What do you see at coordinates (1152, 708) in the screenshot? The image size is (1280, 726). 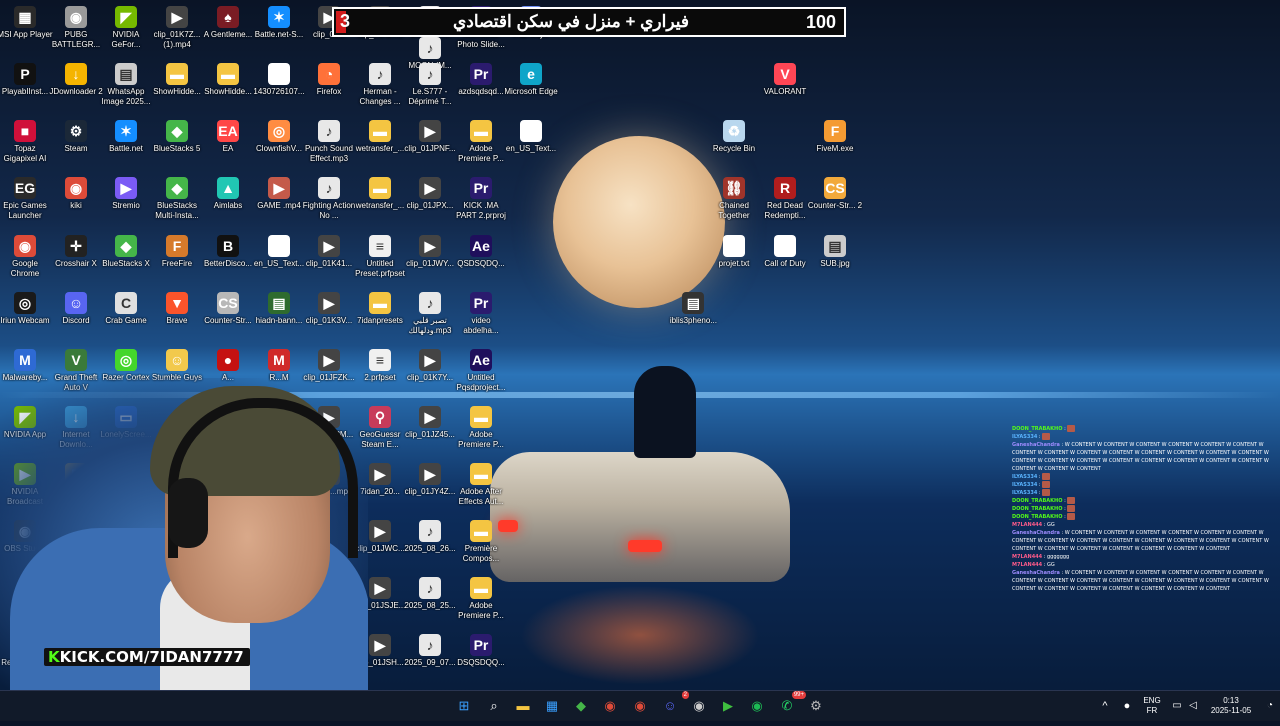 I see `language-indicator: ENG FR` at bounding box center [1152, 708].